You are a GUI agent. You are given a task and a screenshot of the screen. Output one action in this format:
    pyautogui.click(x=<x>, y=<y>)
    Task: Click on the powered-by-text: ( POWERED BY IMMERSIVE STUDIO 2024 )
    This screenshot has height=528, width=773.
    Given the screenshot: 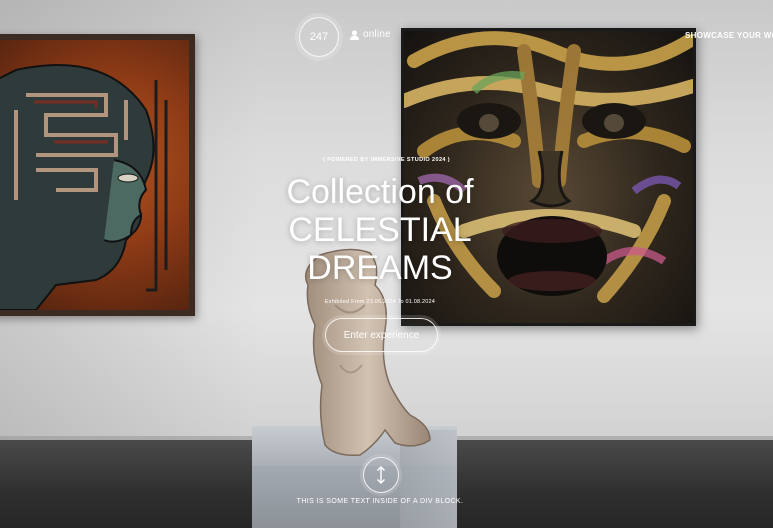 What is the action you would take?
    pyautogui.click(x=386, y=160)
    